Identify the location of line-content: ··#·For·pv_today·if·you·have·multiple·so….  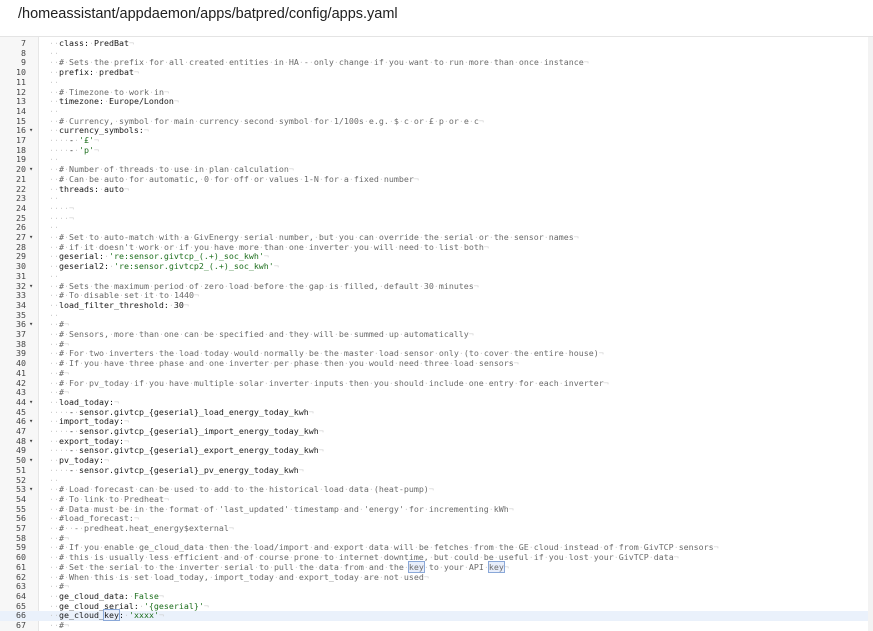
(329, 382).